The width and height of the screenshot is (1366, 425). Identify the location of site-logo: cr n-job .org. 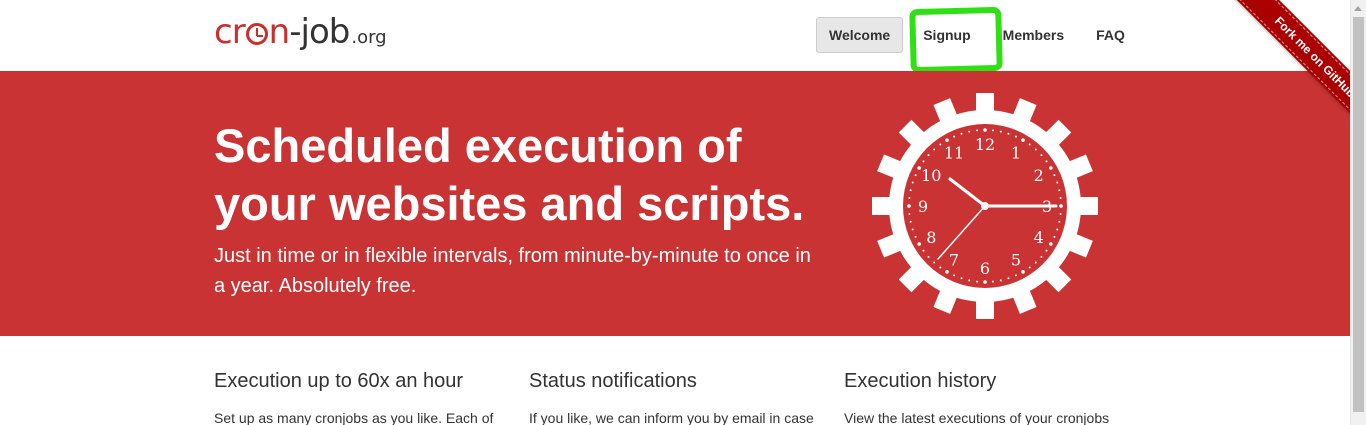
(300, 32).